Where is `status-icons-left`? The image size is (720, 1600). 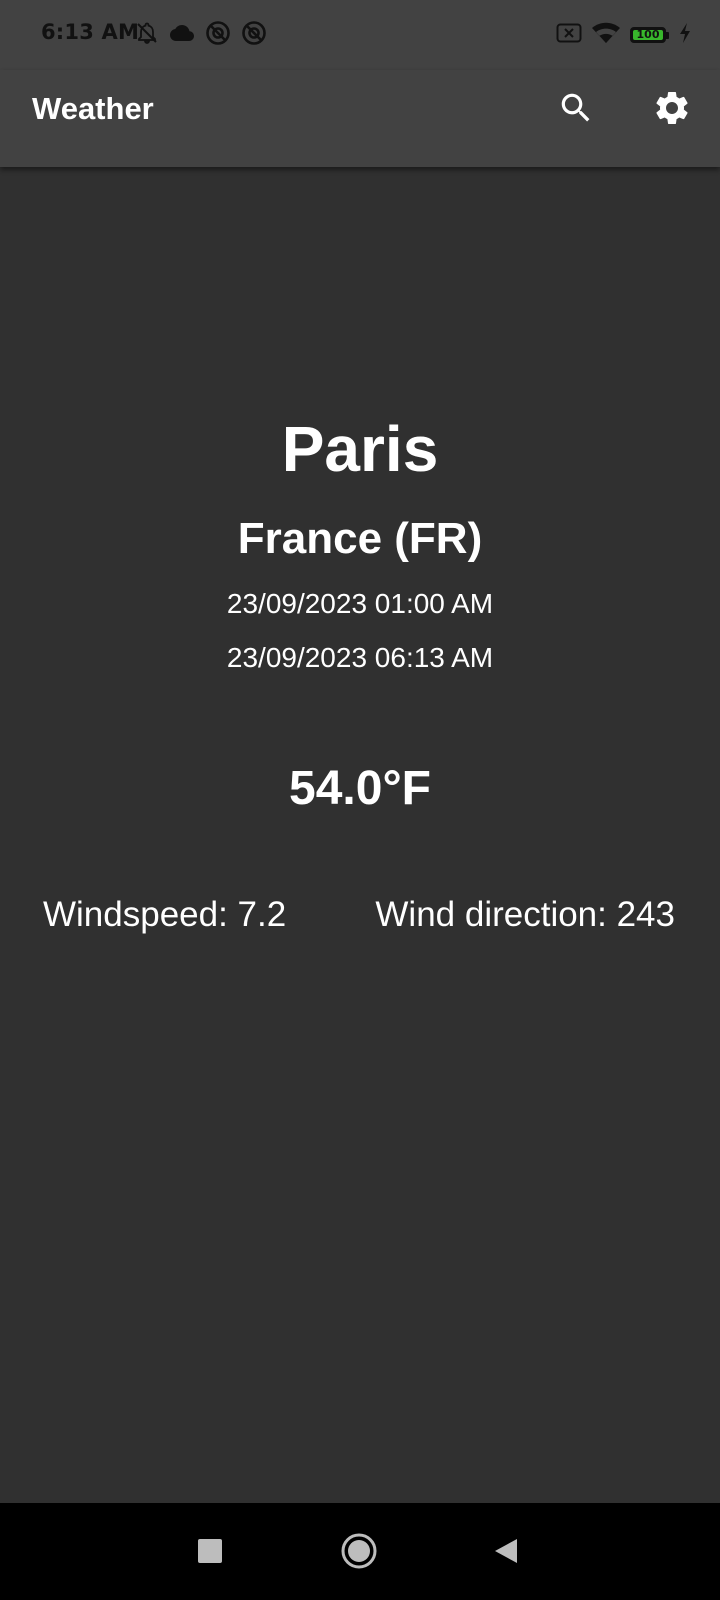
status-icons-left is located at coordinates (201, 35).